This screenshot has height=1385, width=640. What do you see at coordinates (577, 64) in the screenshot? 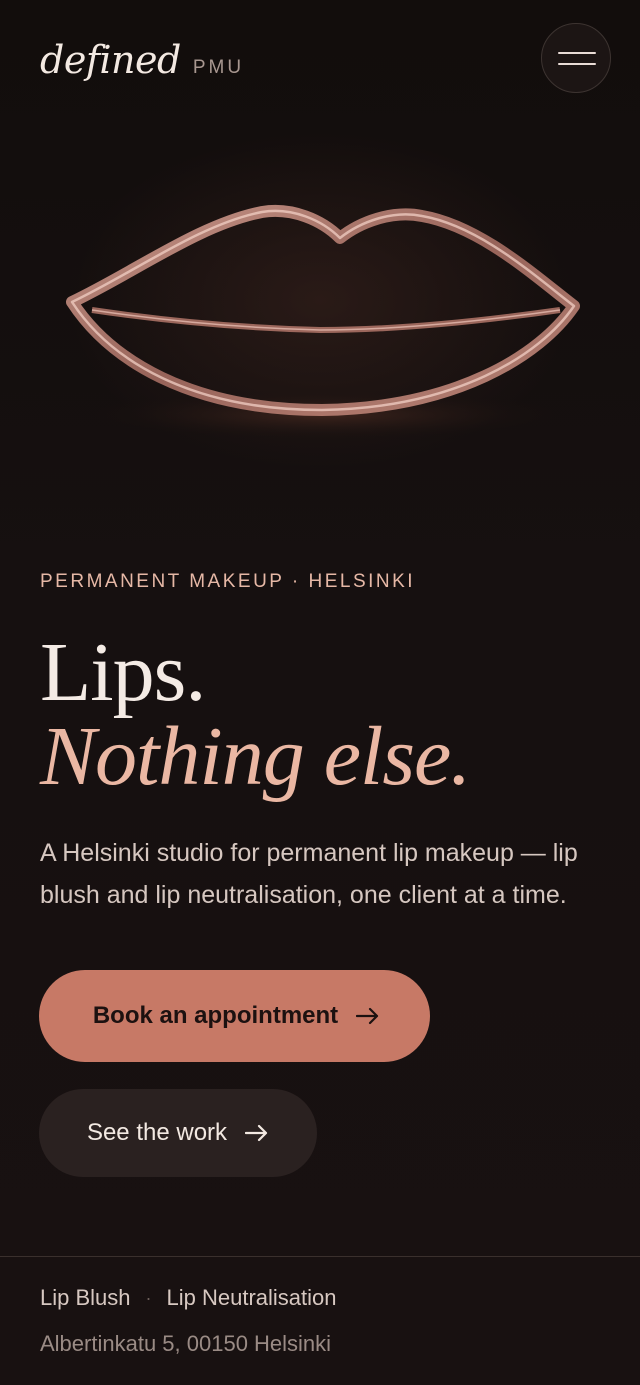
I see `hamburger-menu-icon-line` at bounding box center [577, 64].